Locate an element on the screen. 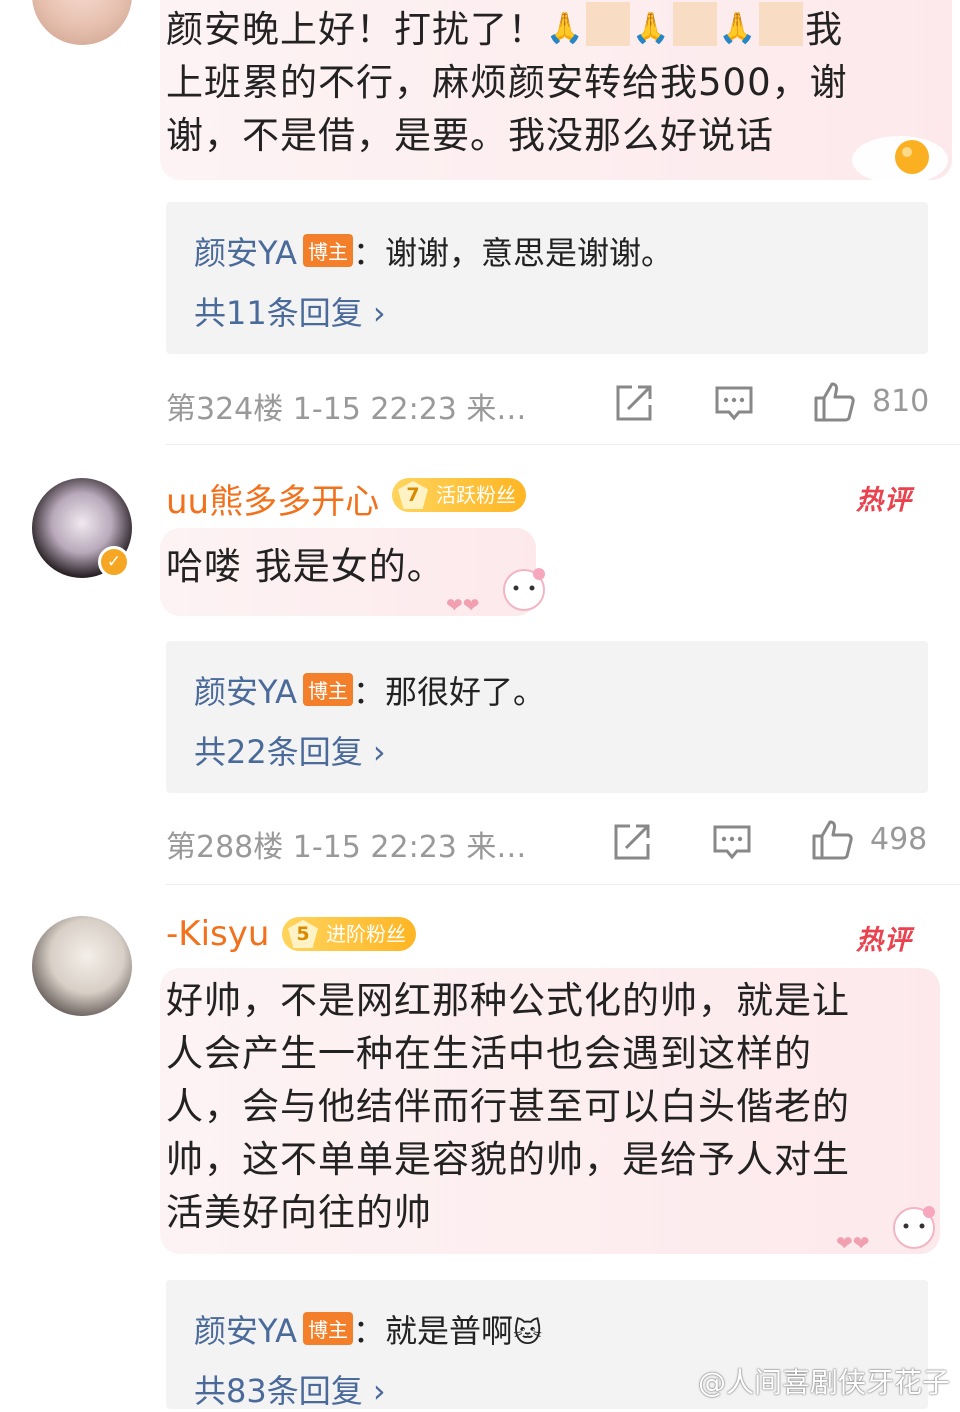 The width and height of the screenshot is (960, 1412). reply-text: ：就是普啊 is located at coordinates (432, 1331).